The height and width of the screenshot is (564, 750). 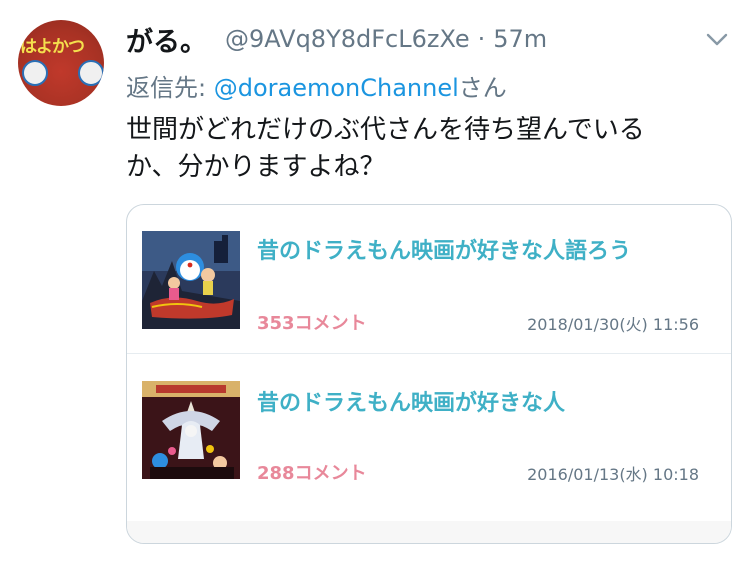 What do you see at coordinates (347, 39) in the screenshot?
I see `user-handle: @9AVq8Y8dFcL6zXe` at bounding box center [347, 39].